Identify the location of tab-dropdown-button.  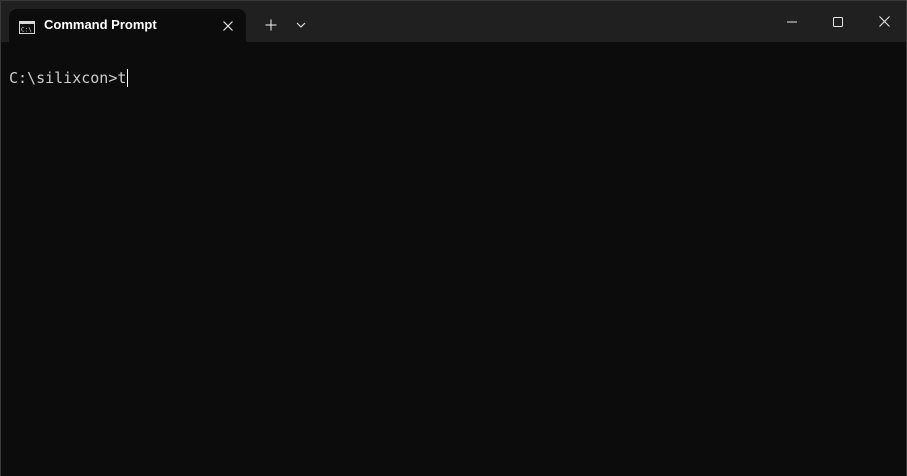
(301, 25).